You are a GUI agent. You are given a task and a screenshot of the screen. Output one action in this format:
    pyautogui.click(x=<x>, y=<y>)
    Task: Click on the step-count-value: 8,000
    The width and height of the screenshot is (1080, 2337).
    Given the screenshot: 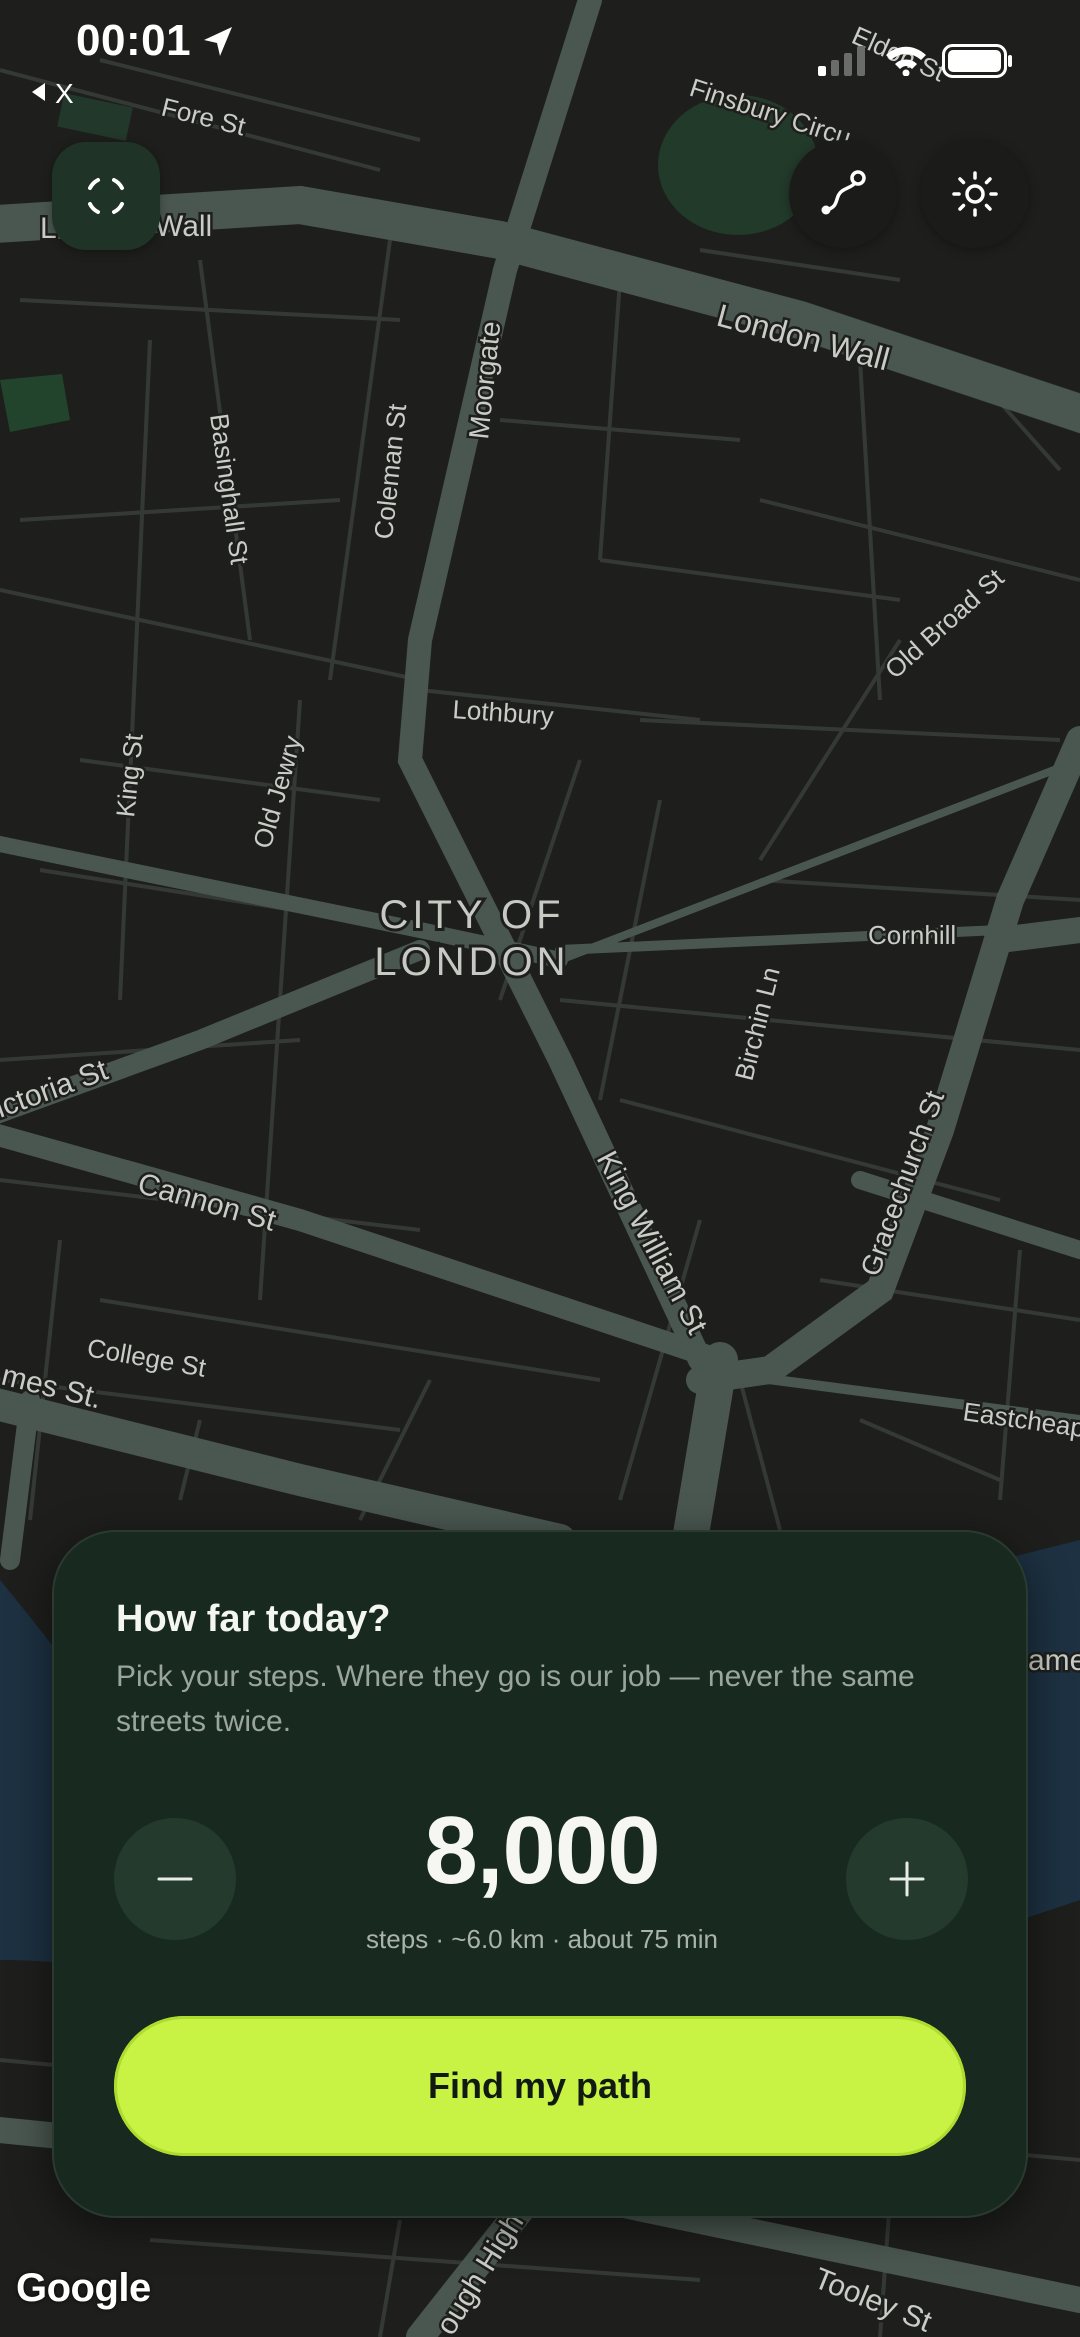 What is the action you would take?
    pyautogui.click(x=542, y=1850)
    